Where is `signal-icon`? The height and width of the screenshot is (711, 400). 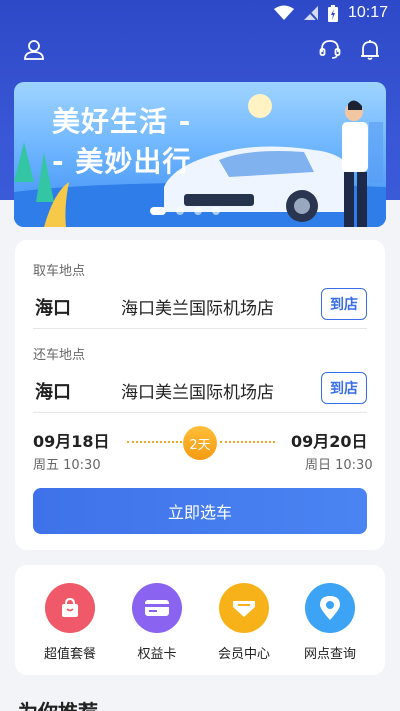 signal-icon is located at coordinates (310, 13).